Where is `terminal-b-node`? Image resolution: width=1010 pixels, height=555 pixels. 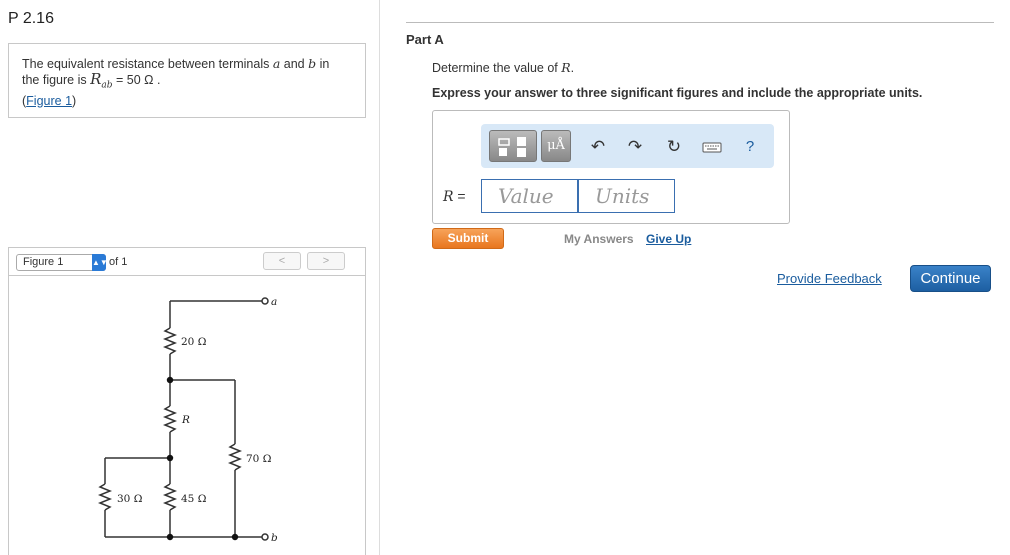 terminal-b-node is located at coordinates (265, 537).